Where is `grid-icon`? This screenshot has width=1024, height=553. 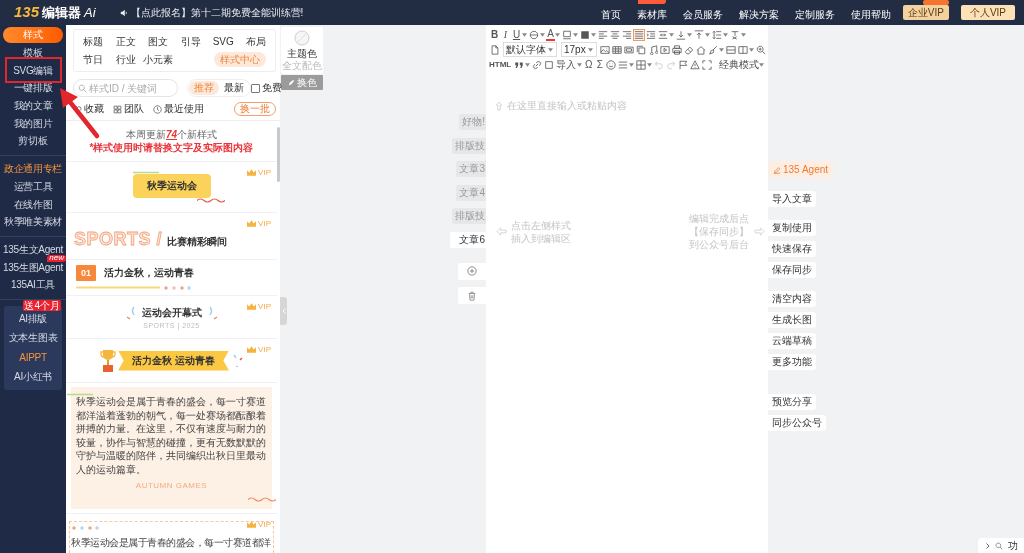 grid-icon is located at coordinates (641, 64).